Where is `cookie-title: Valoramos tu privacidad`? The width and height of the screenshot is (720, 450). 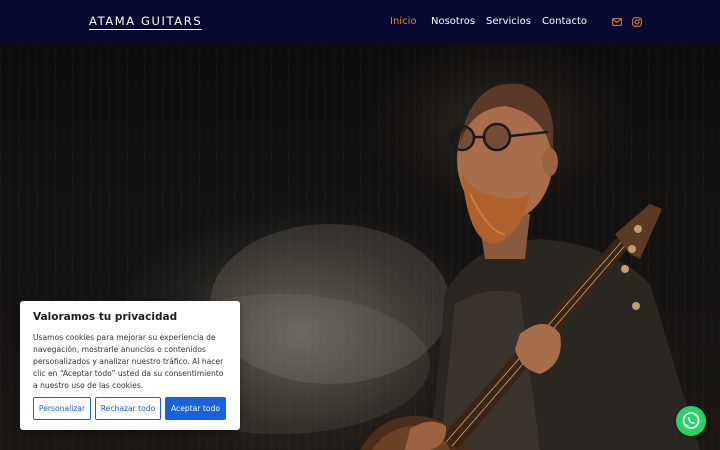 cookie-title: Valoramos tu privacidad is located at coordinates (105, 317).